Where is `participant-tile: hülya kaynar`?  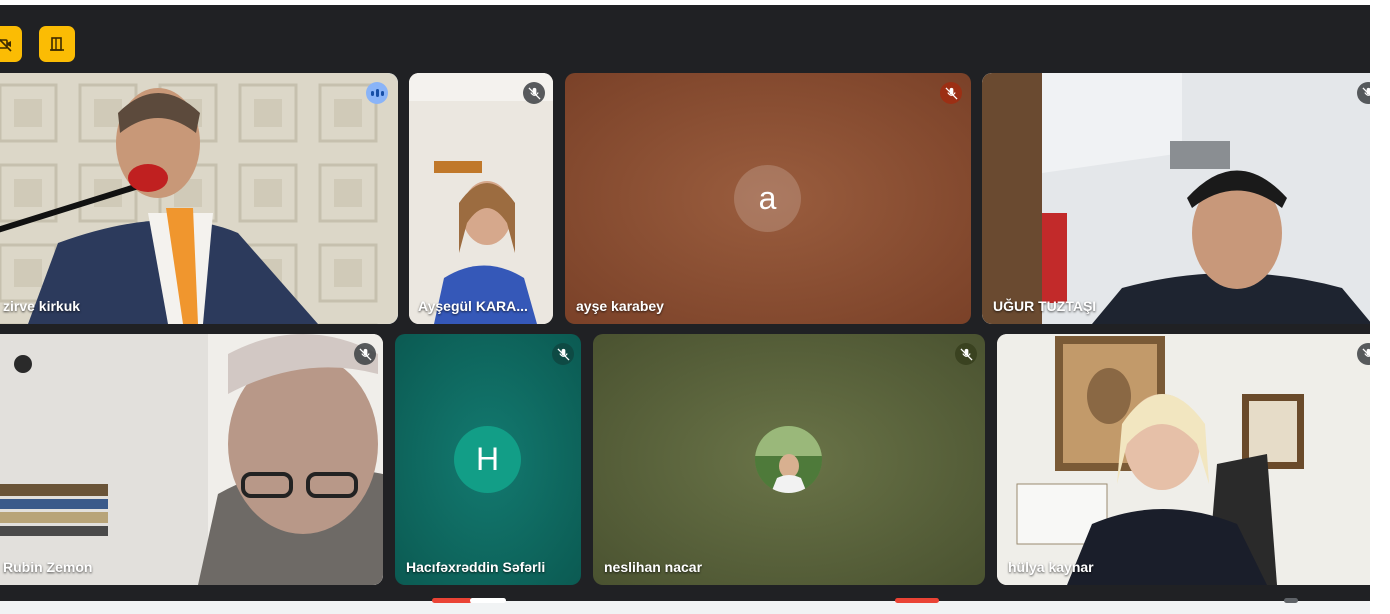
participant-tile: hülya kaynar is located at coordinates (1183, 459).